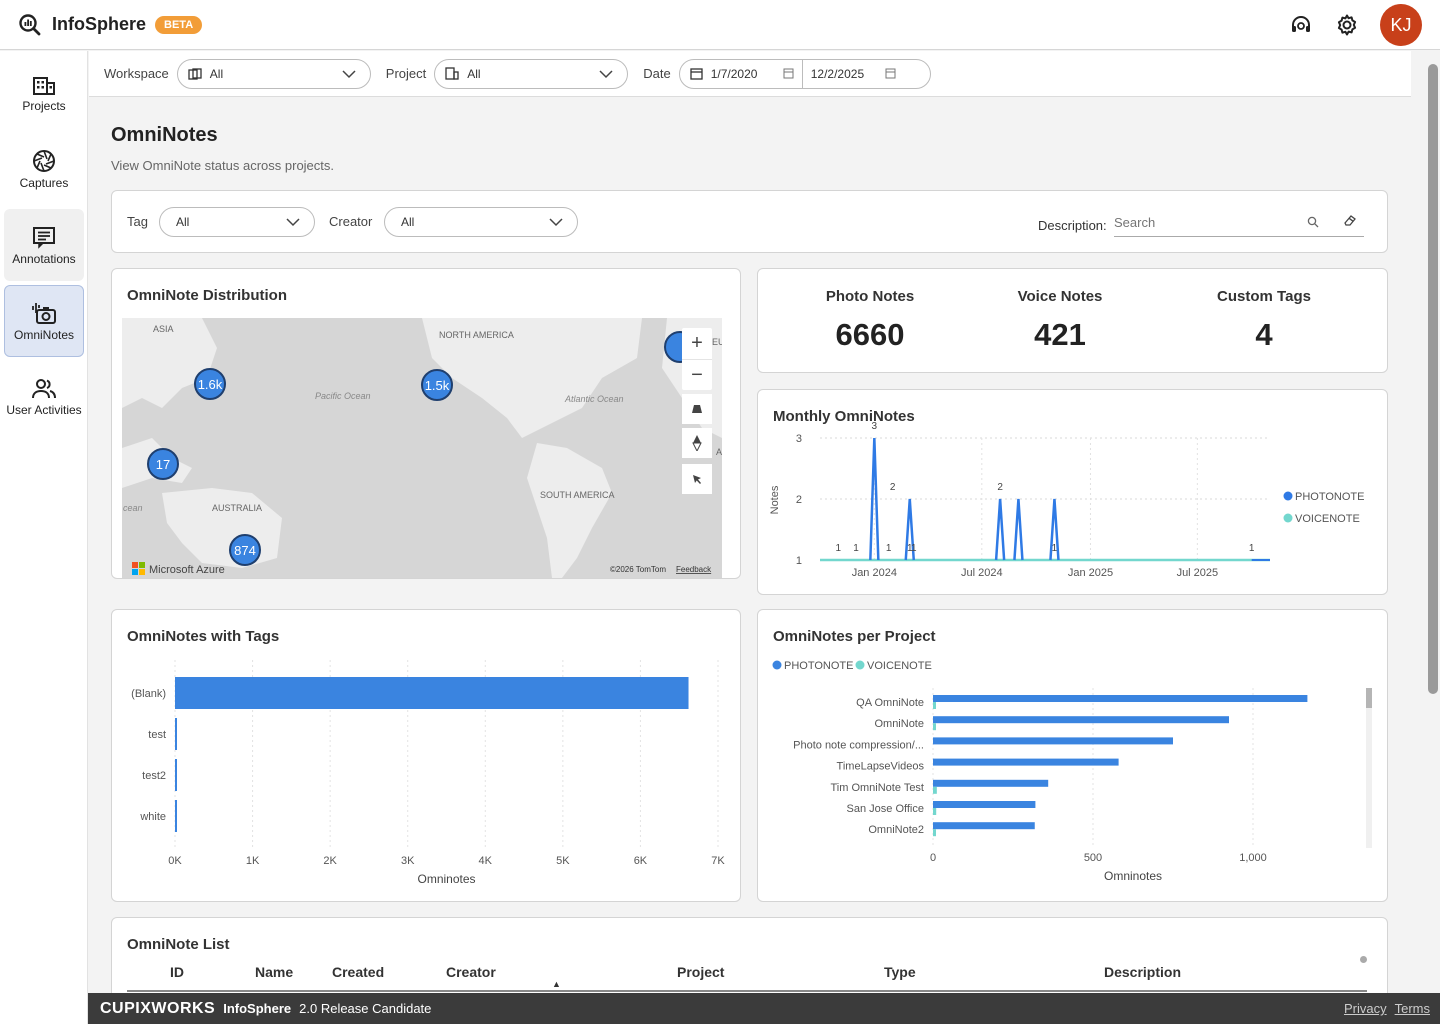 Image resolution: width=1440 pixels, height=1024 pixels. Describe the element at coordinates (1000, 487) in the screenshot. I see `data-label: 2` at that location.